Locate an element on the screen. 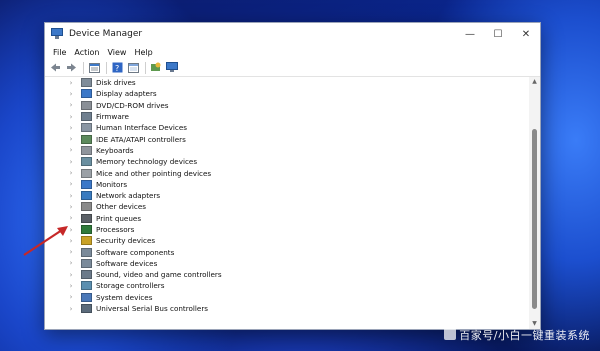 This screenshot has height=351, width=600. device-category-label: Monitors is located at coordinates (112, 184).